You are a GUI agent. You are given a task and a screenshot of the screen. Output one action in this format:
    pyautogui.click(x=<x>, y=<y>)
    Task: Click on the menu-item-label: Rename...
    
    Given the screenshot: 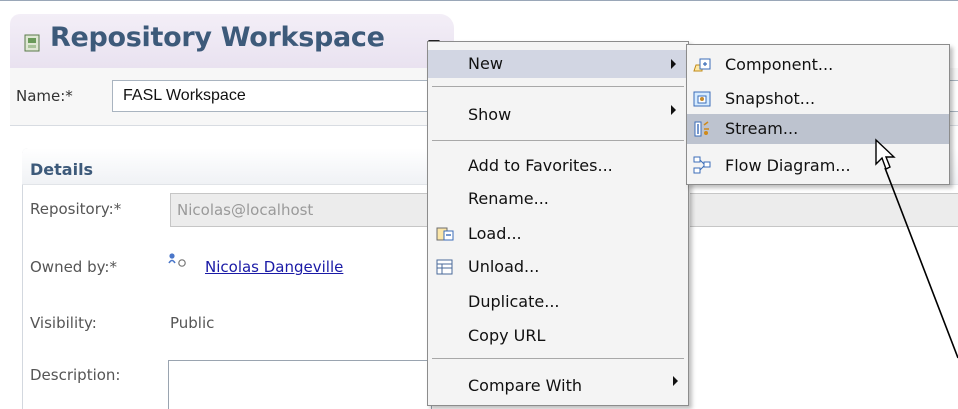 What is the action you would take?
    pyautogui.click(x=508, y=198)
    